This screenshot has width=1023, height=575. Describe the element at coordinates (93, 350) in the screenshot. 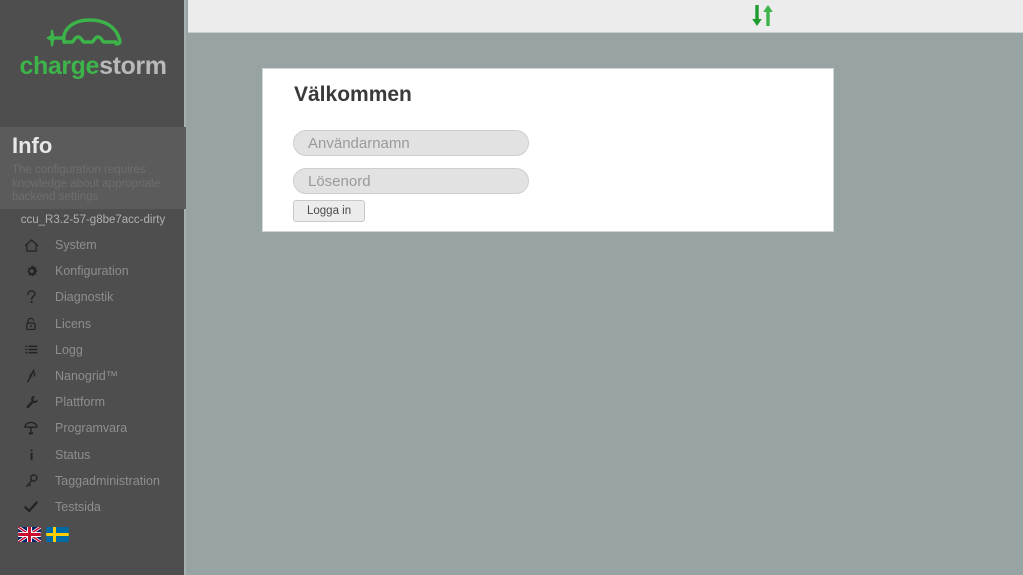

I see `sidebar-item-logg: Logg` at that location.